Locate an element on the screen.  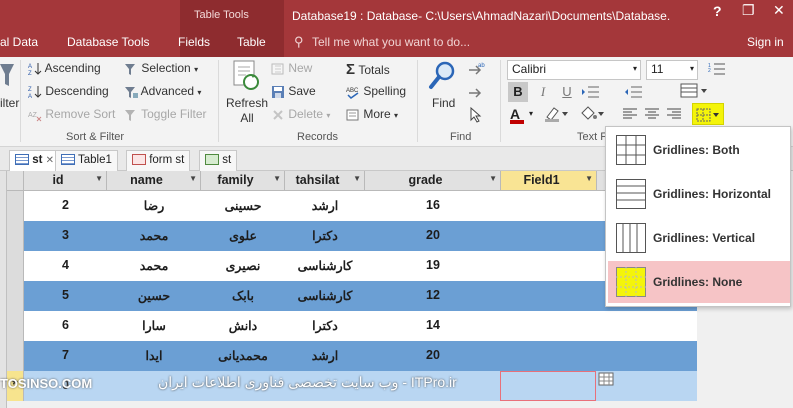
cell-grade: 16 is located at coordinates (433, 205).